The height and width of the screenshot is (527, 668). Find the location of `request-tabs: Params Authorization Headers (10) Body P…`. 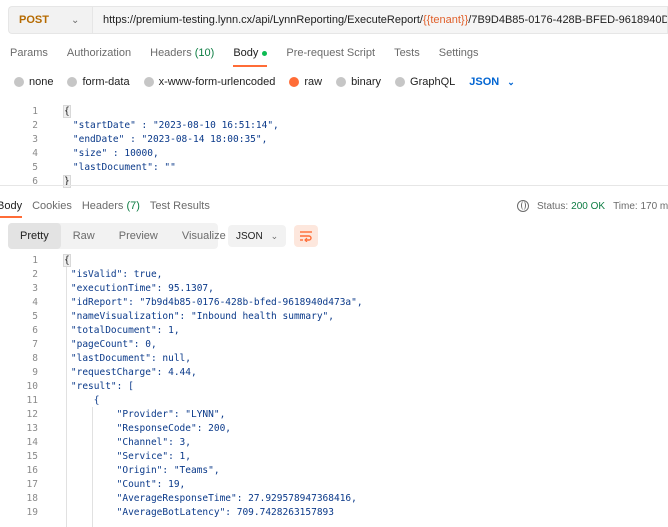

request-tabs: Params Authorization Headers (10) Body P… is located at coordinates (254, 54).